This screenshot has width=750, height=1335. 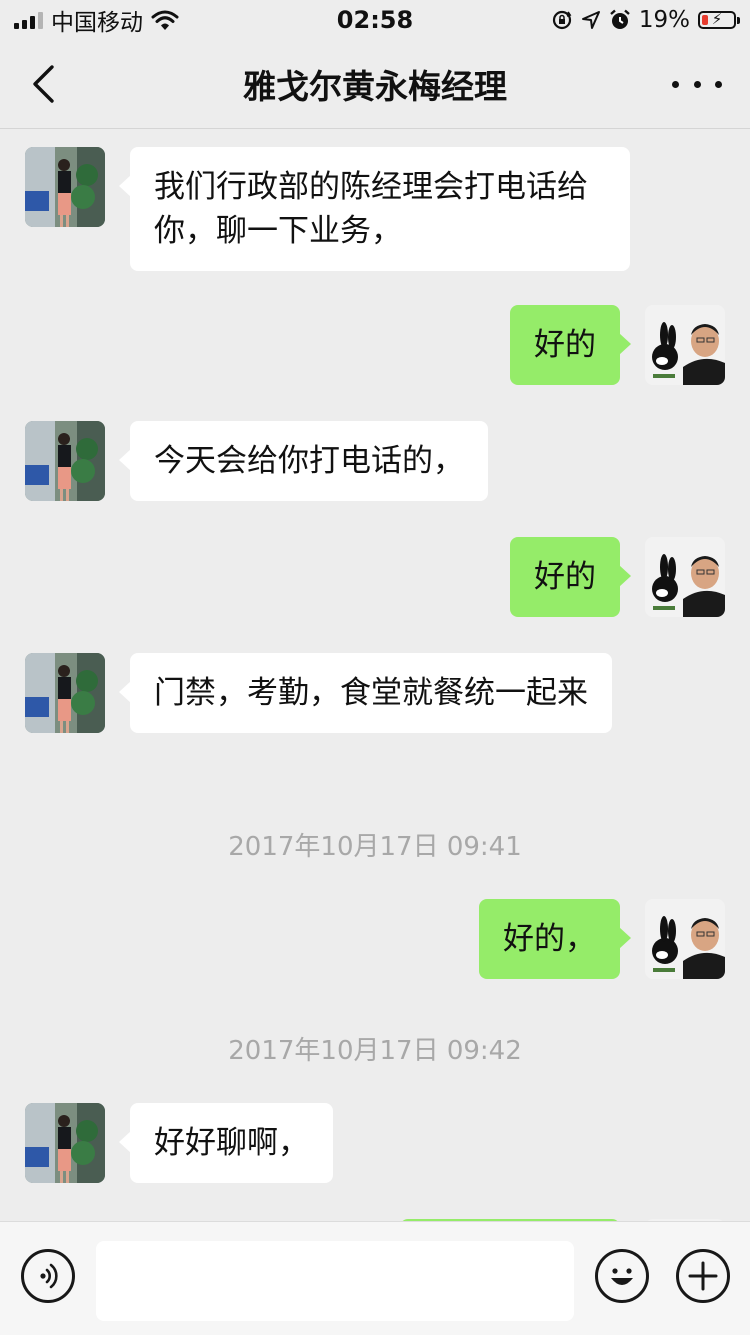 I want to click on location-icon, so click(x=590, y=20).